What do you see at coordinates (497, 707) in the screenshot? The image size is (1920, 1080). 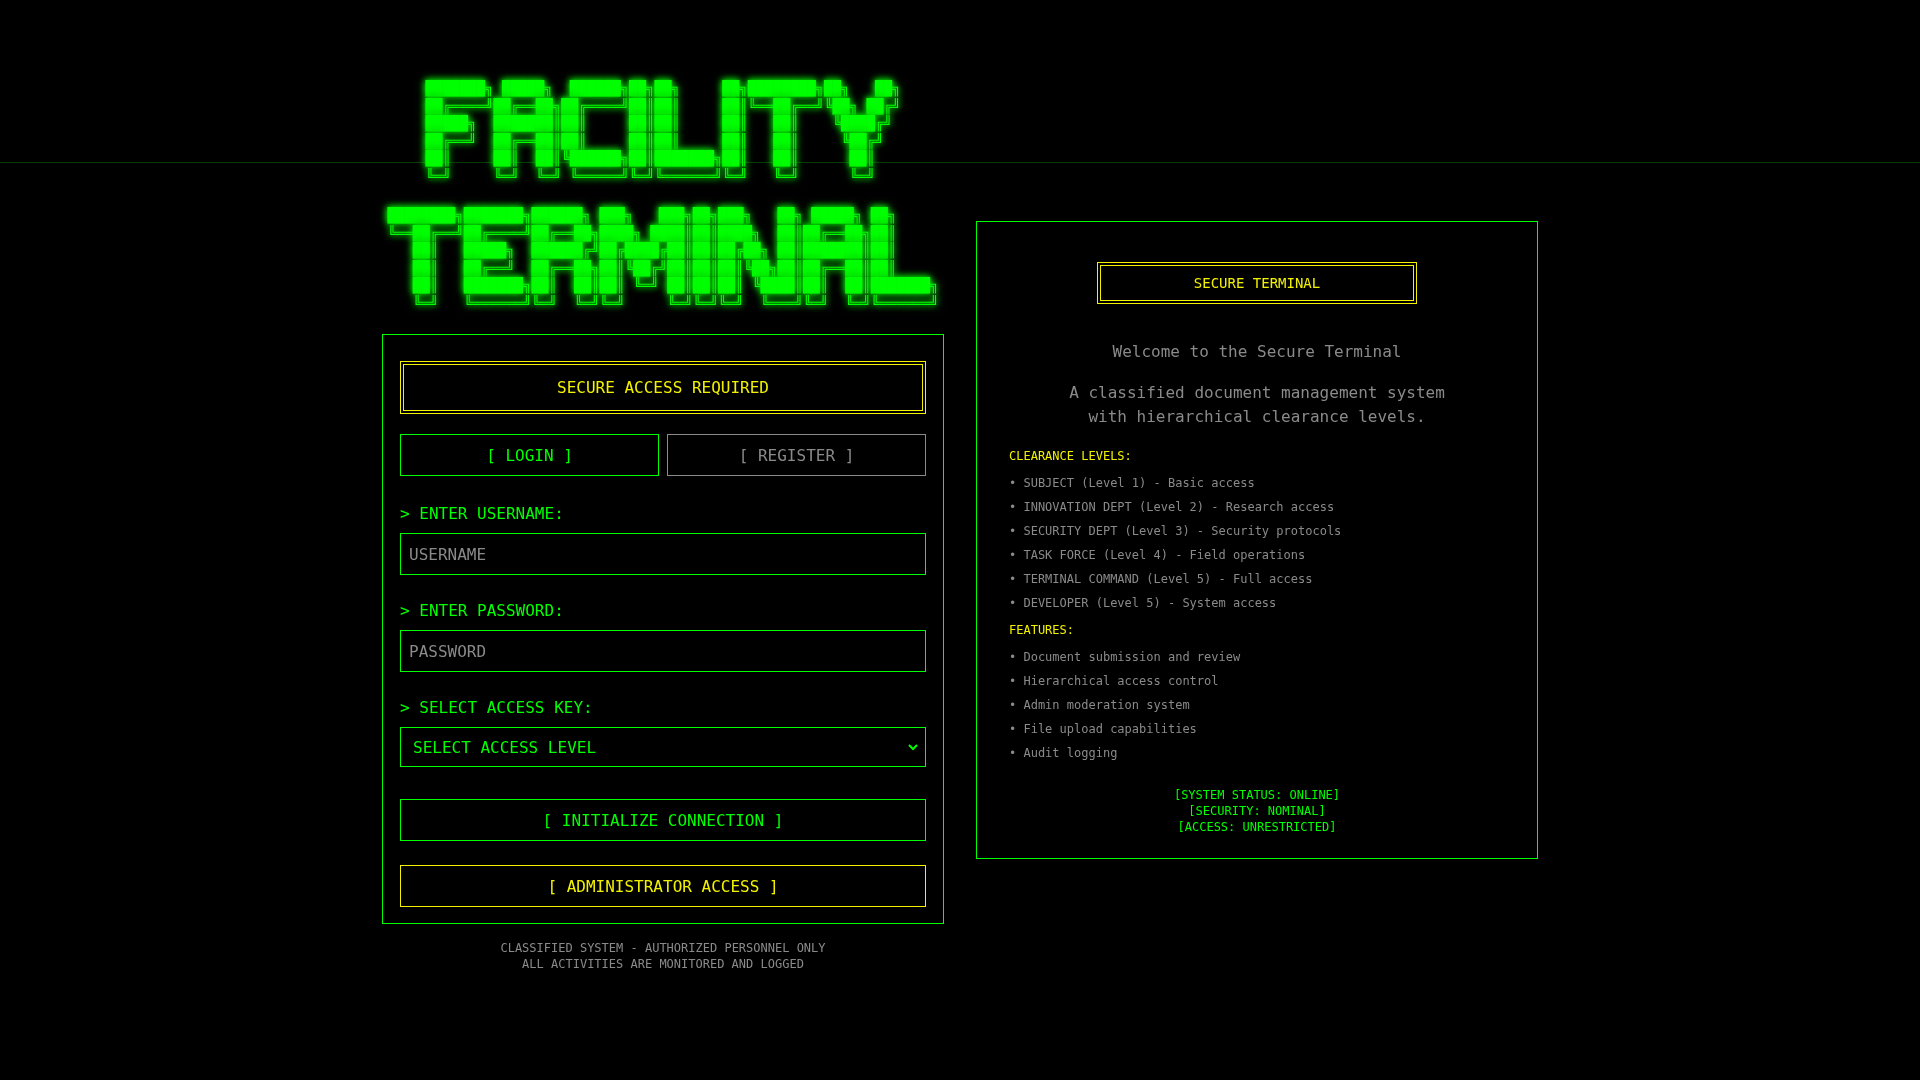 I see `field-label: > SELECT ACCESS KEY:` at bounding box center [497, 707].